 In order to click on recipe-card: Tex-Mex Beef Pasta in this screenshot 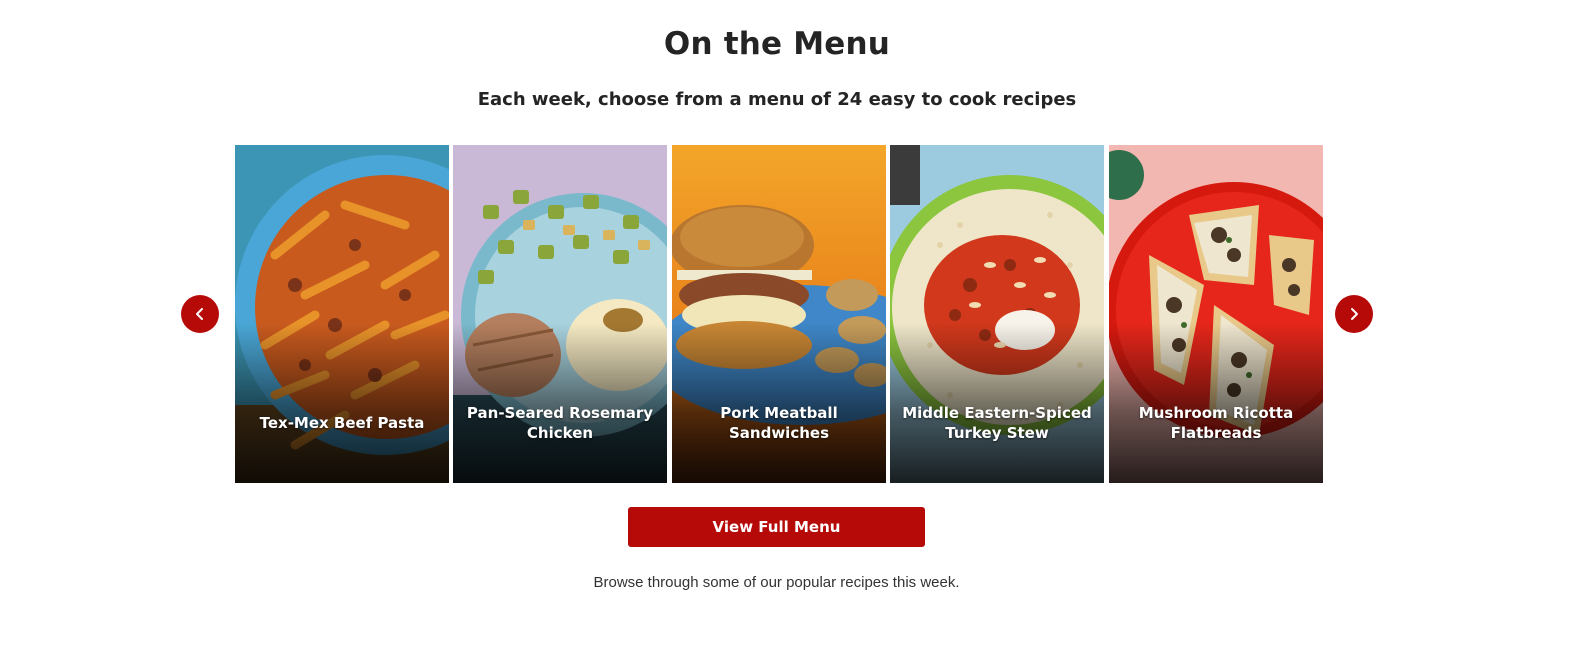, I will do `click(342, 314)`.